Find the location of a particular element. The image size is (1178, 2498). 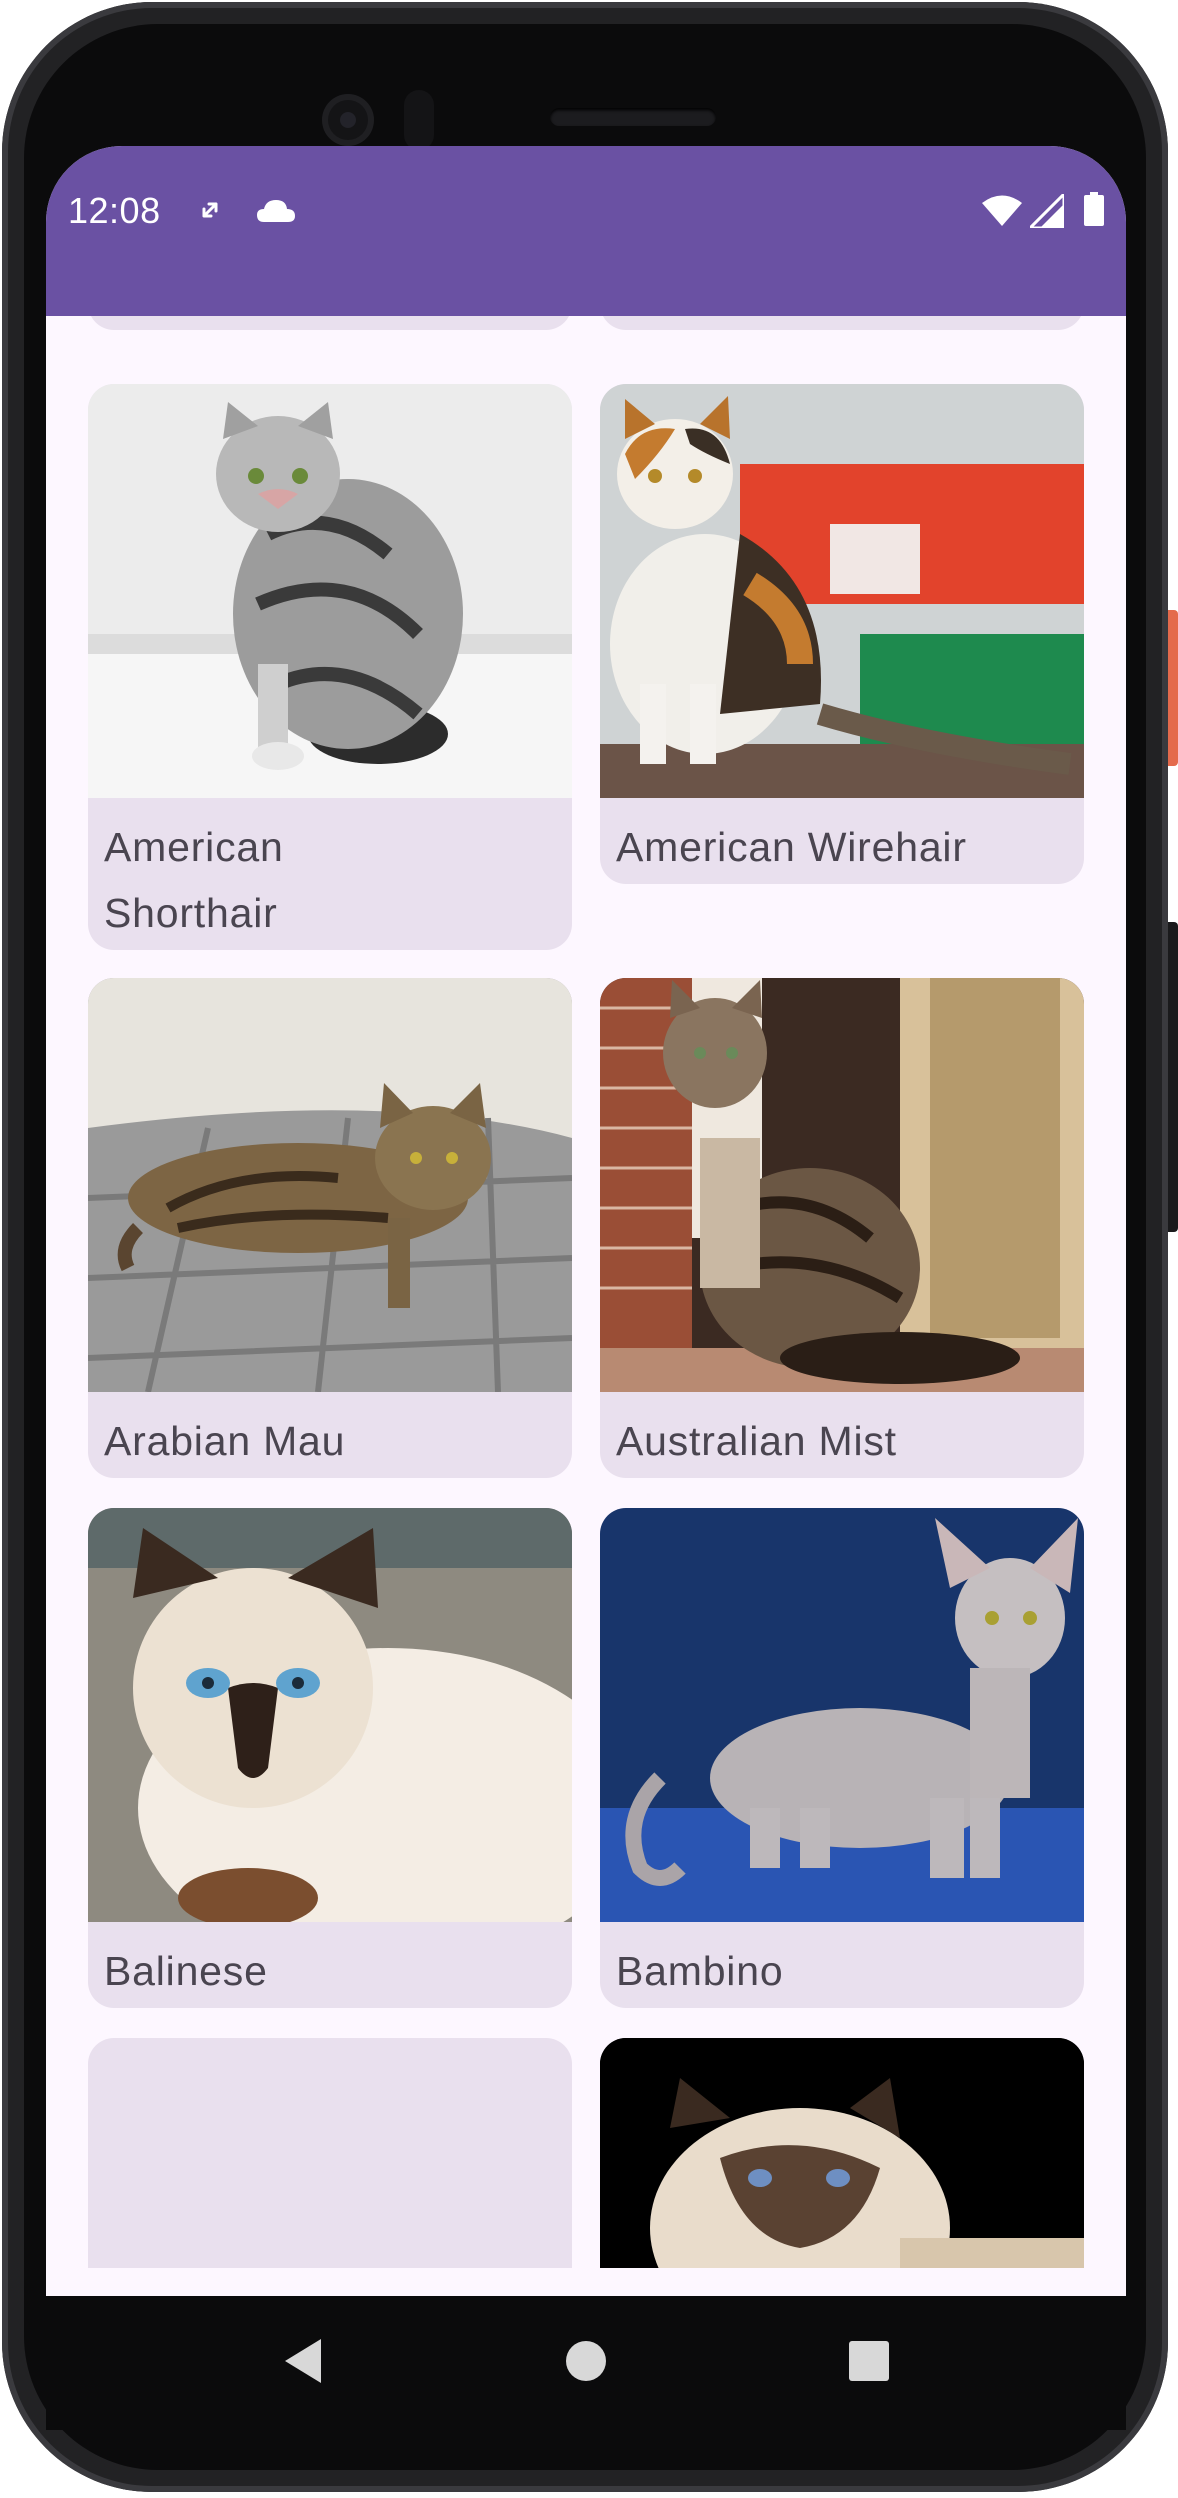

cat-name-label: American Shorthair is located at coordinates (324, 880).